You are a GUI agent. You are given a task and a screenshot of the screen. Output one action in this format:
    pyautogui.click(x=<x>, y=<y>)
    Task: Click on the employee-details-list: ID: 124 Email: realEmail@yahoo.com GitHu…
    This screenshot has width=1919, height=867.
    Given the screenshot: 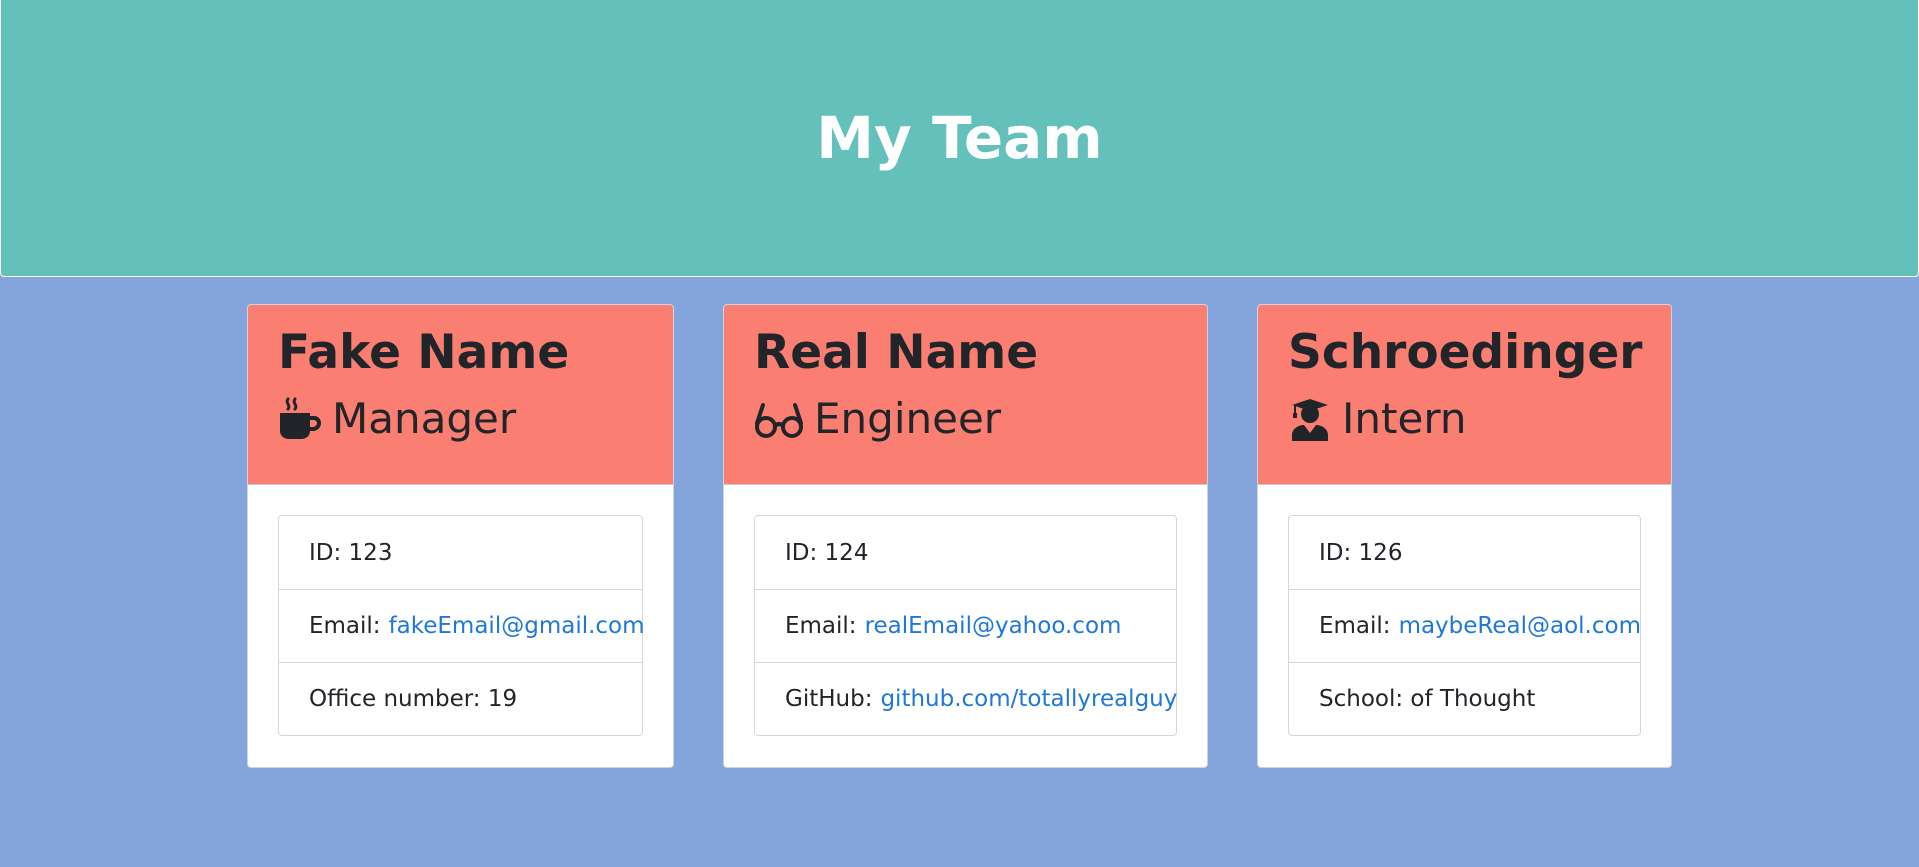 What is the action you would take?
    pyautogui.click(x=965, y=625)
    